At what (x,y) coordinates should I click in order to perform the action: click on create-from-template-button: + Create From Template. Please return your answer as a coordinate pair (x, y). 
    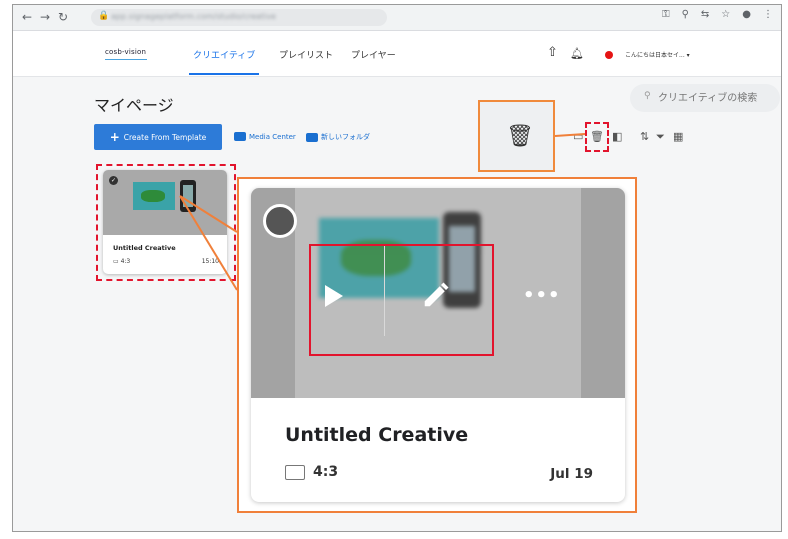
    Looking at the image, I should click on (158, 137).